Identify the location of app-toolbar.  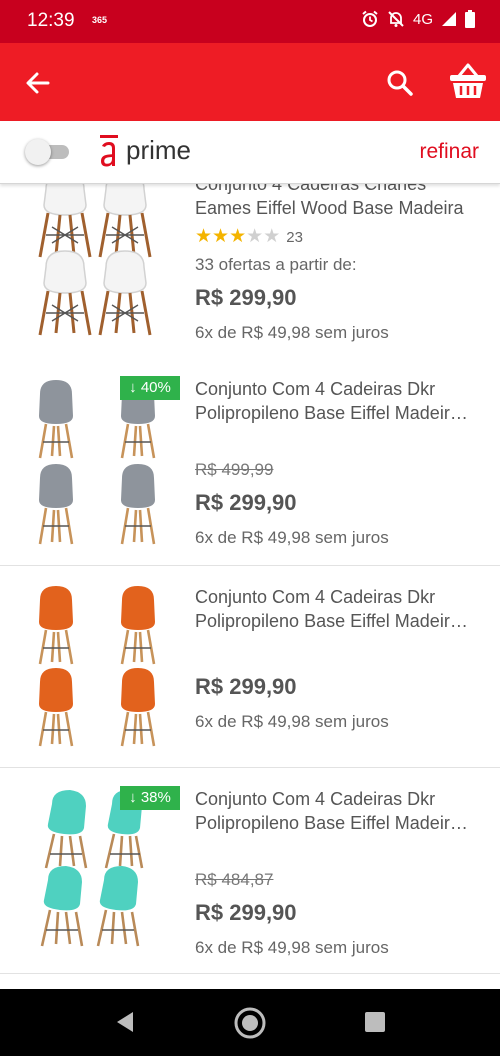
(250, 82).